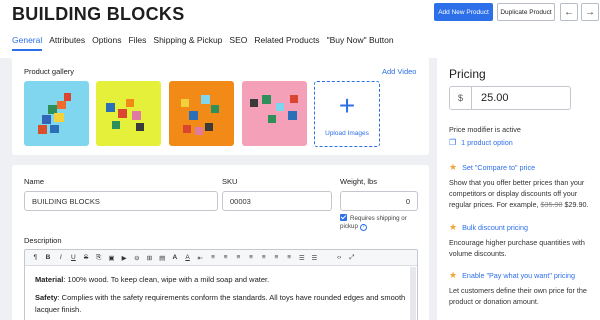 This screenshot has height=320, width=600. I want to click on arrow-left-icon: ←, so click(569, 12).